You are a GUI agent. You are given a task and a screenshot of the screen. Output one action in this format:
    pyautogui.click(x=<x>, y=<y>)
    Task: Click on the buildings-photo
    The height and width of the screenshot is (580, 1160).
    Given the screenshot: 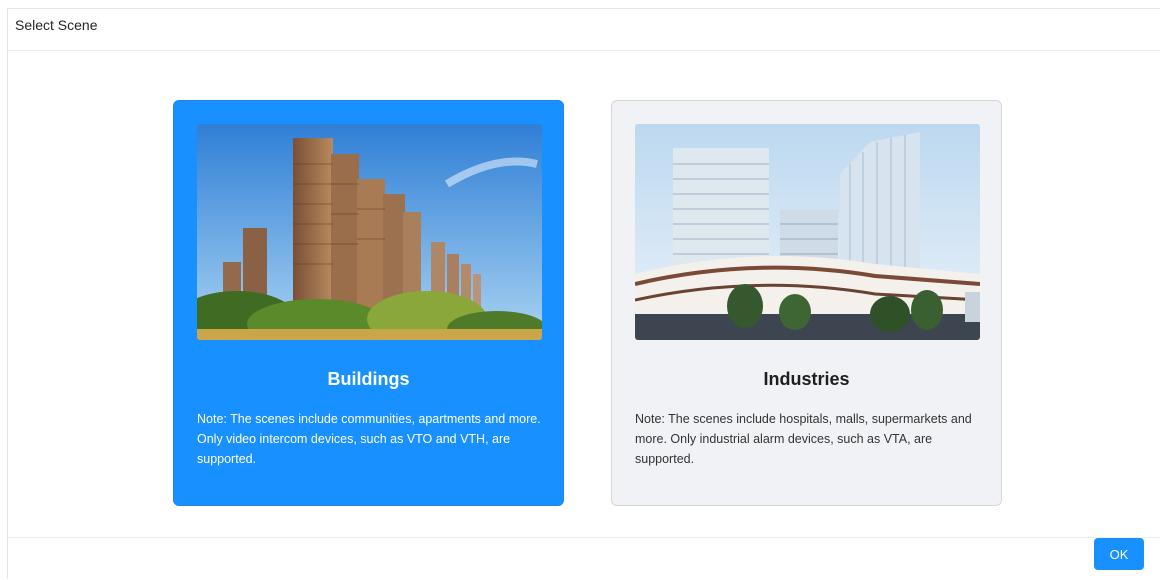 What is the action you would take?
    pyautogui.click(x=369, y=232)
    